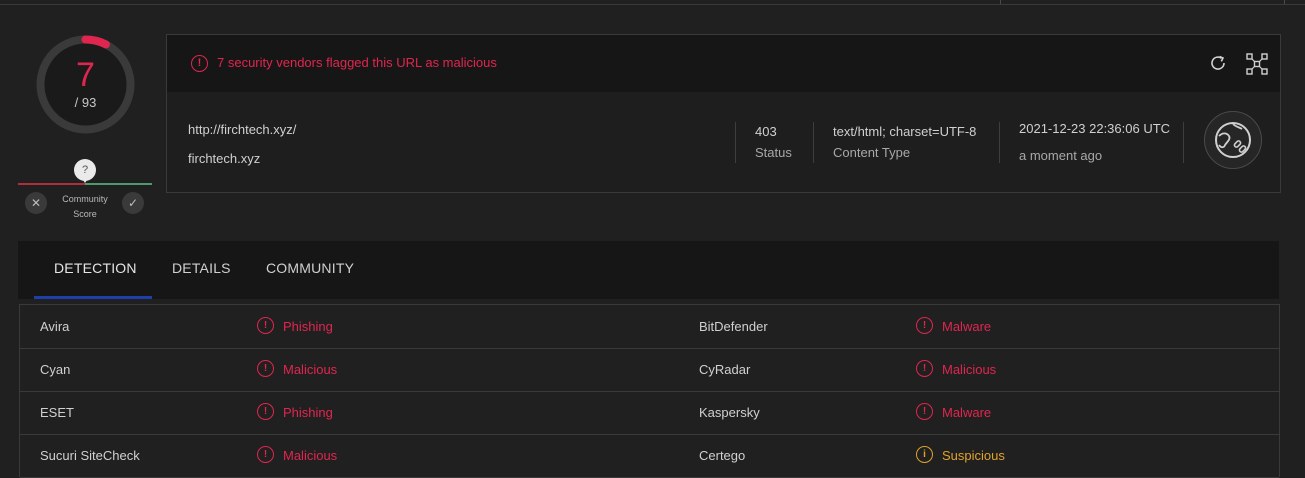 Image resolution: width=1305 pixels, height=478 pixels. What do you see at coordinates (905, 131) in the screenshot?
I see `content-type-value: text/html; charset=UTF-8` at bounding box center [905, 131].